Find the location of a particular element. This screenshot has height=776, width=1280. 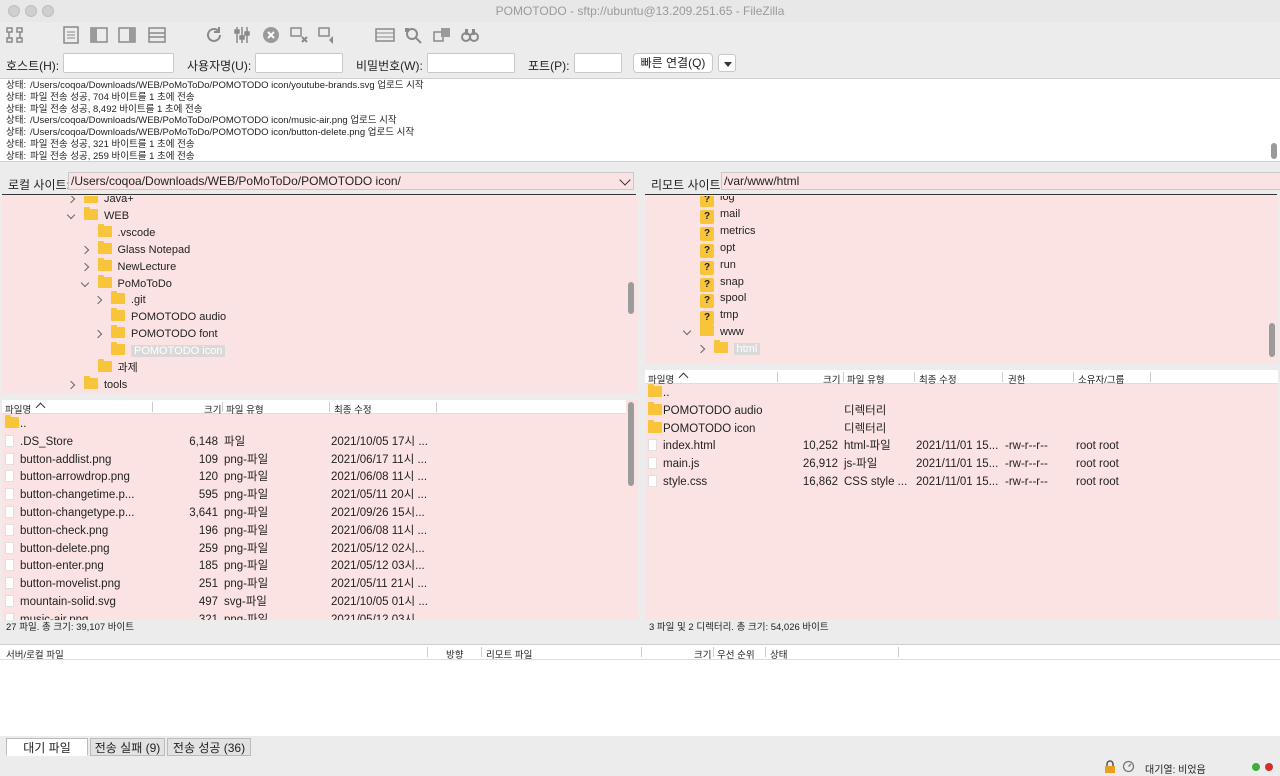

tab-failed-transfers: 전송 실패 (9) is located at coordinates (127, 747).